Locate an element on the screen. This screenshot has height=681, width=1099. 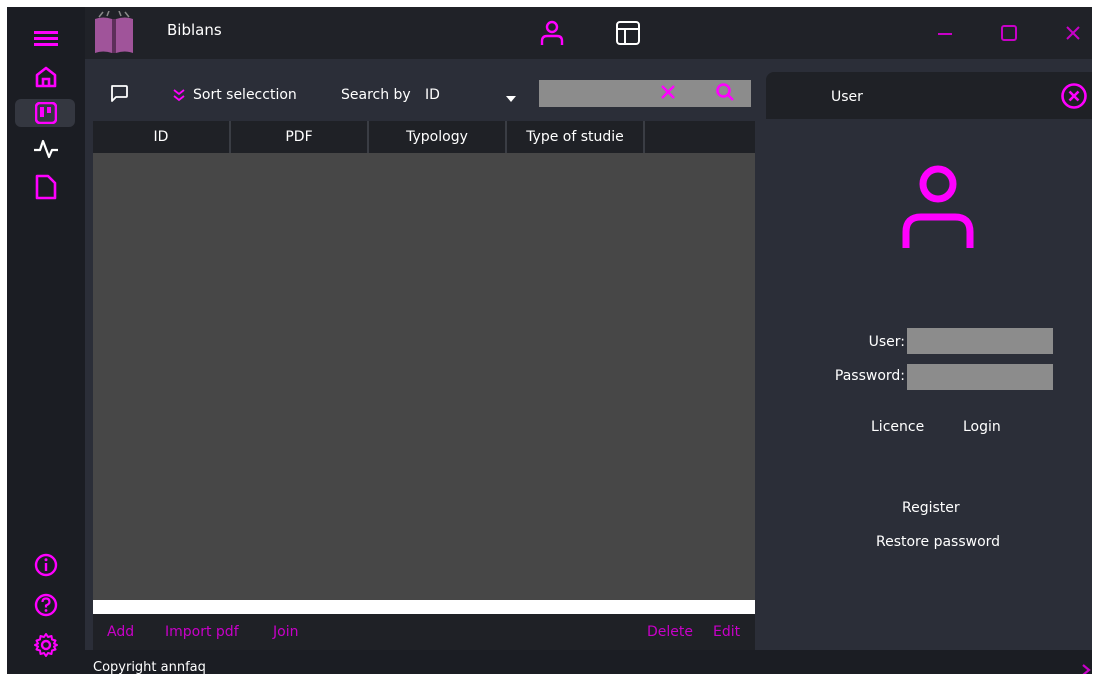
minimize-button is located at coordinates (945, 33).